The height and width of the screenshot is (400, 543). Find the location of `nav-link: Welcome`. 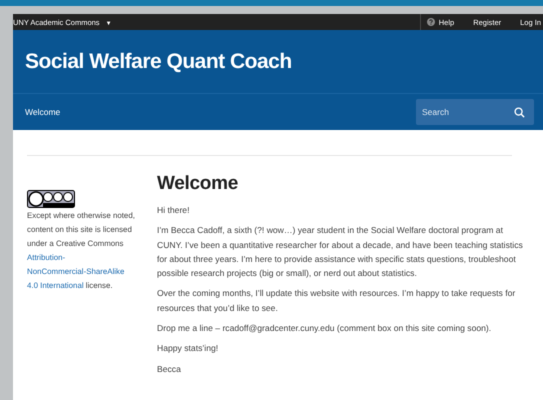

nav-link: Welcome is located at coordinates (42, 112).